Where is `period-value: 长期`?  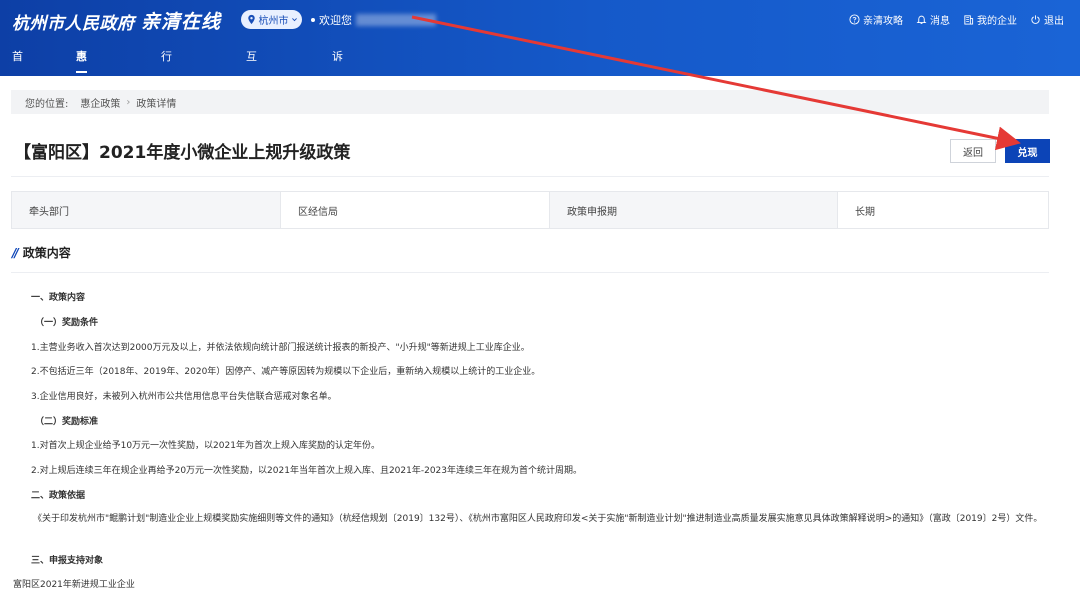 period-value: 长期 is located at coordinates (865, 212).